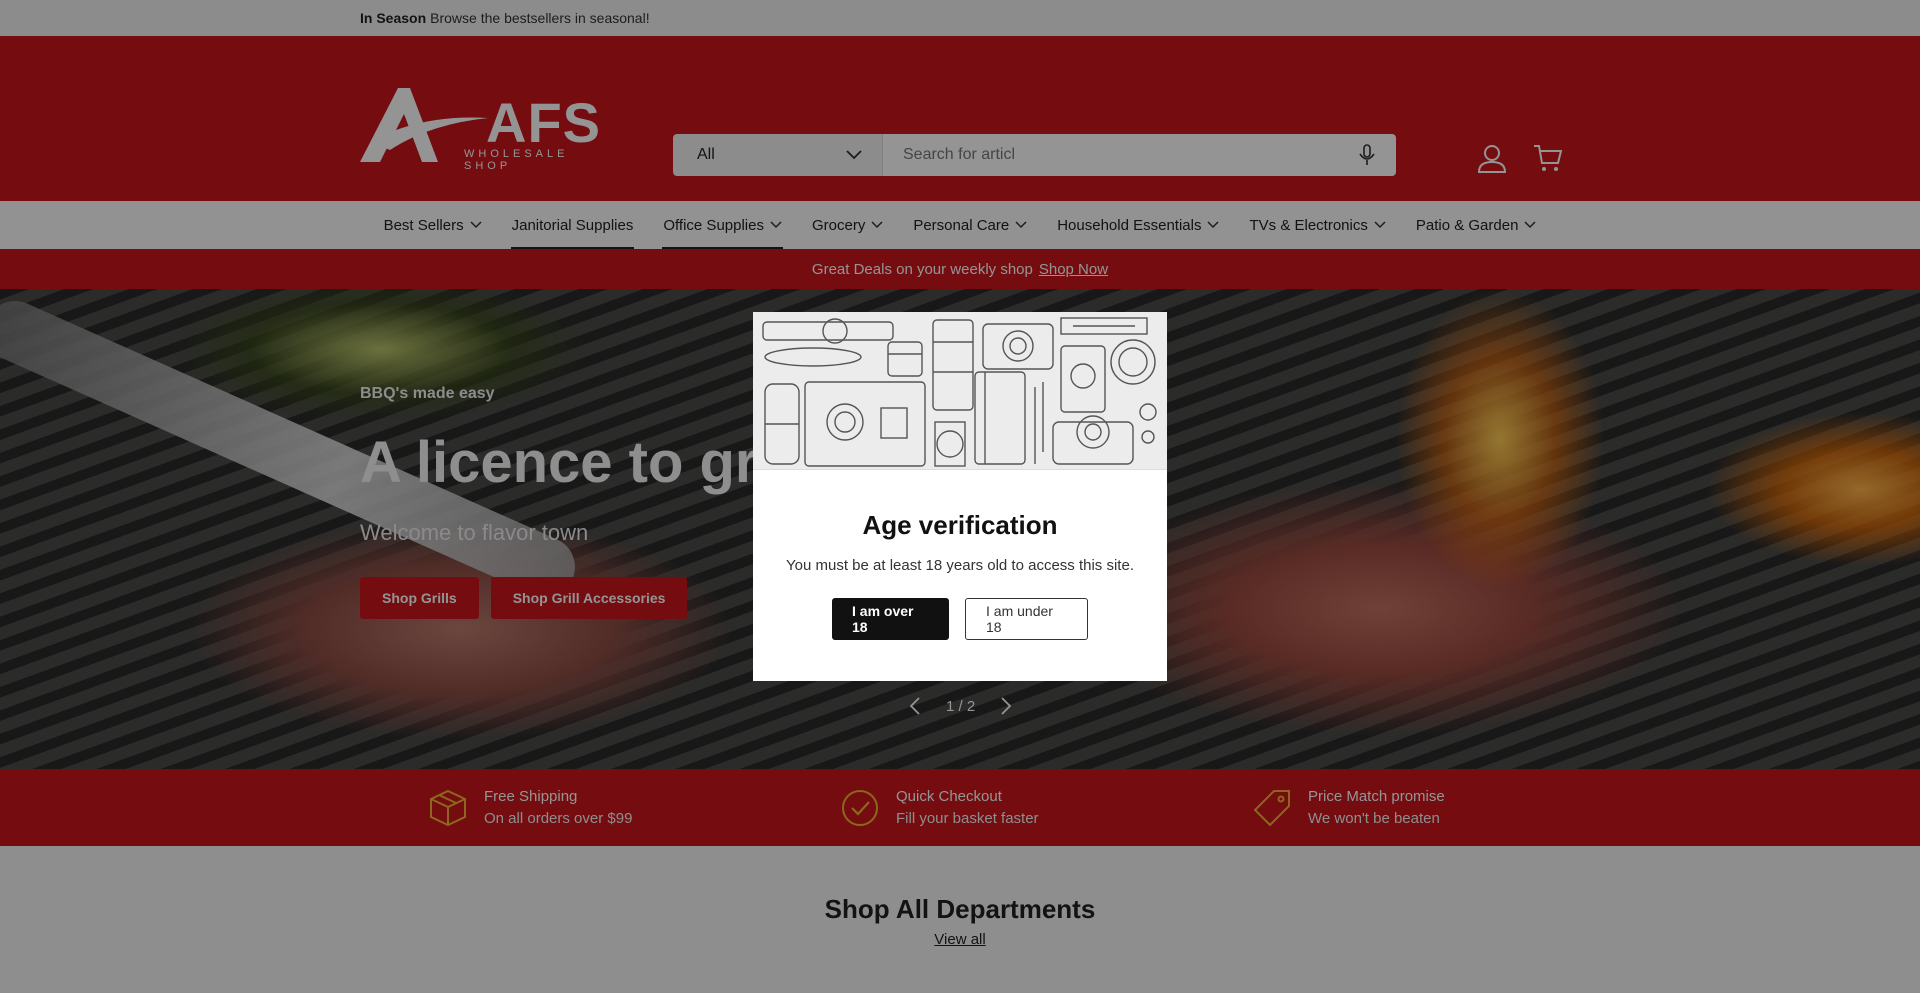 Image resolution: width=1920 pixels, height=993 pixels. I want to click on age-deny-button: I am under 18, so click(1026, 619).